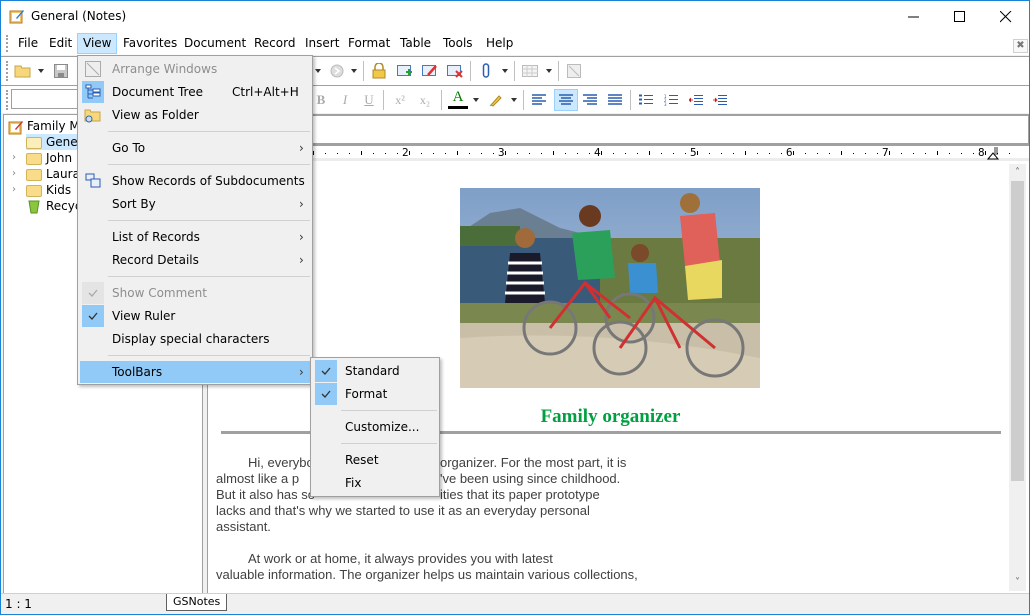 The height and width of the screenshot is (615, 1030). Describe the element at coordinates (630, 100) in the screenshot. I see `toolbar-separator` at that location.